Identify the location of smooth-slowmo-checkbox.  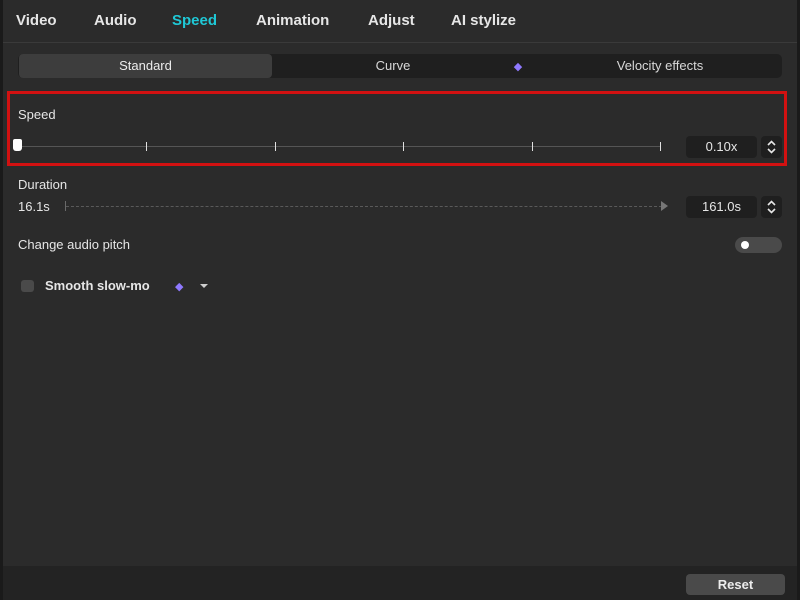
(27, 286).